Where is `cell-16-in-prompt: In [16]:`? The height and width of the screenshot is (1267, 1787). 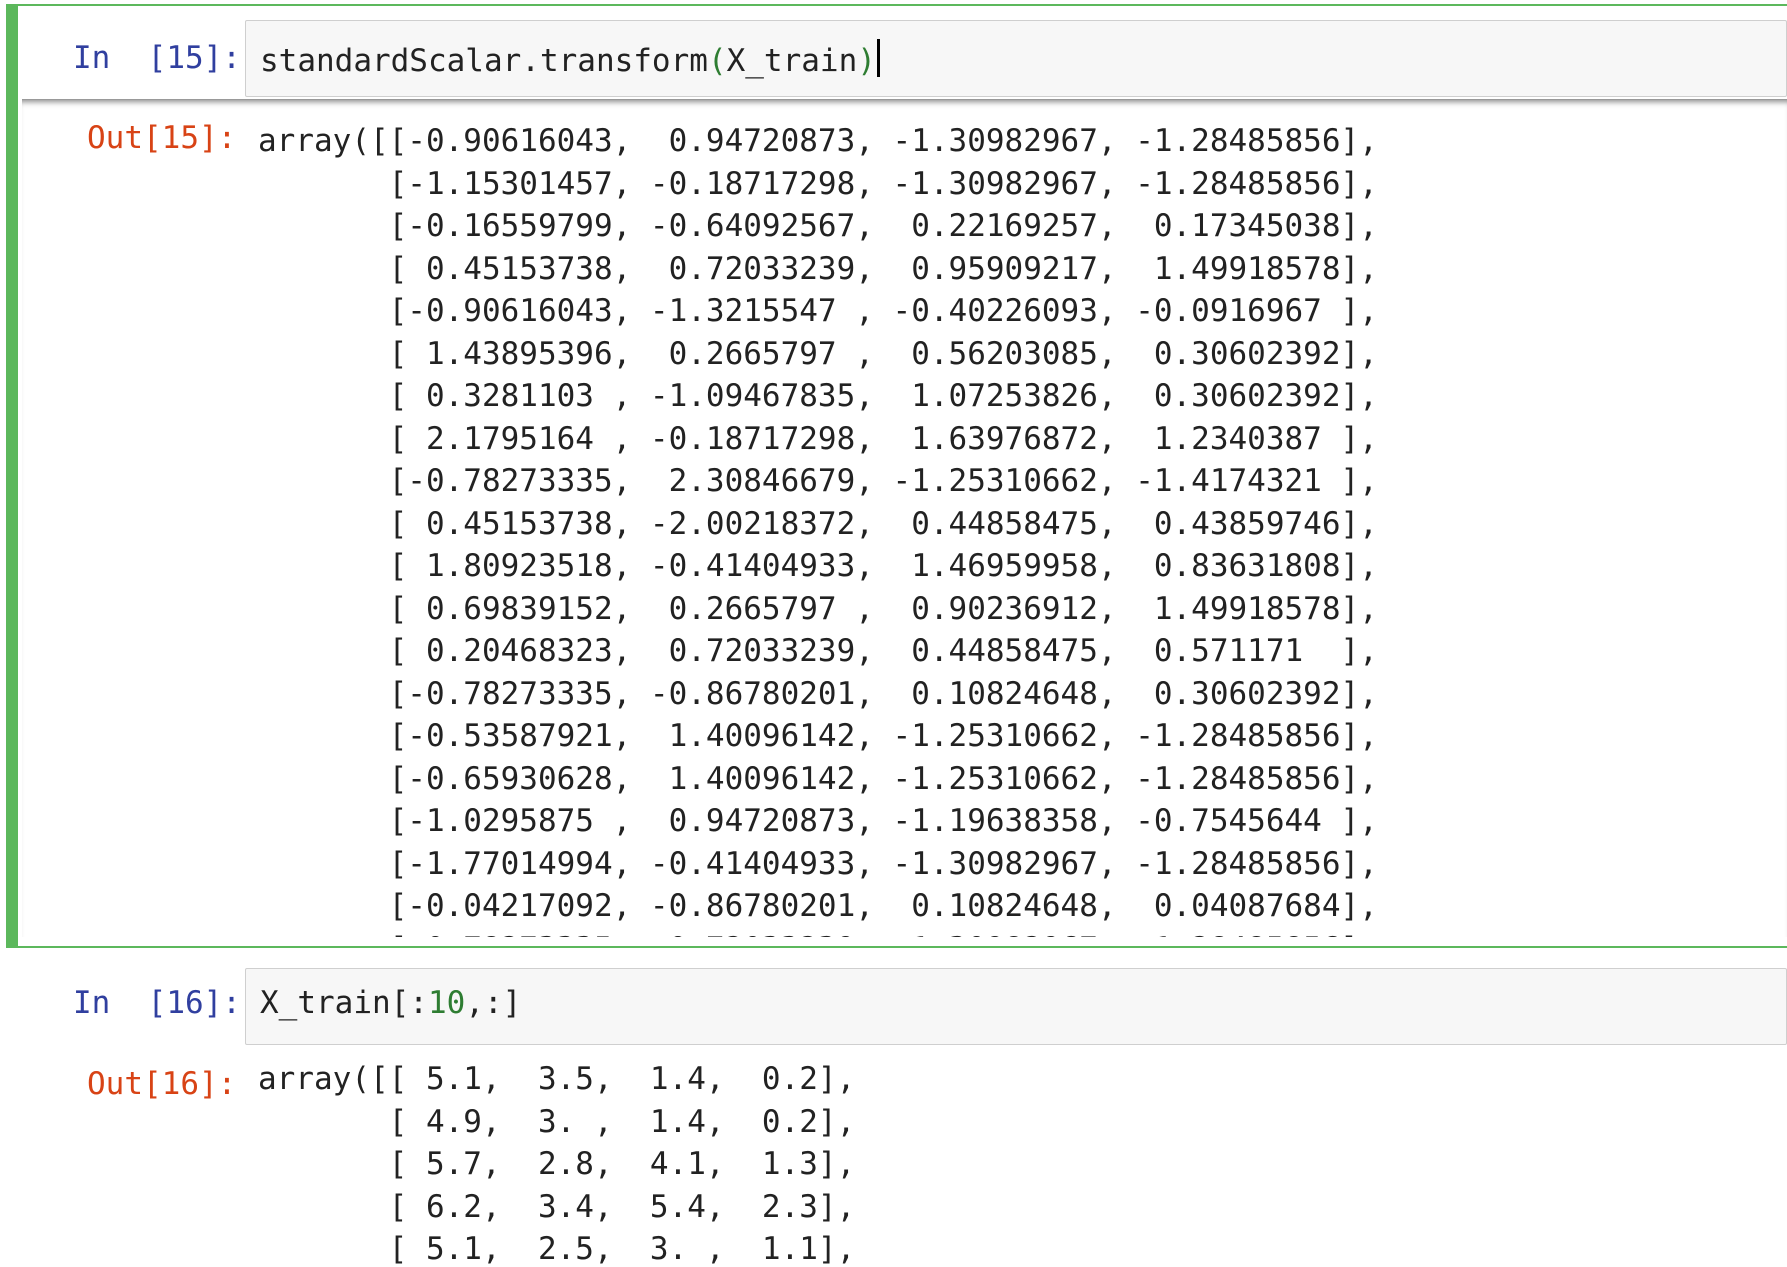
cell-16-in-prompt: In [16]: is located at coordinates (157, 1003).